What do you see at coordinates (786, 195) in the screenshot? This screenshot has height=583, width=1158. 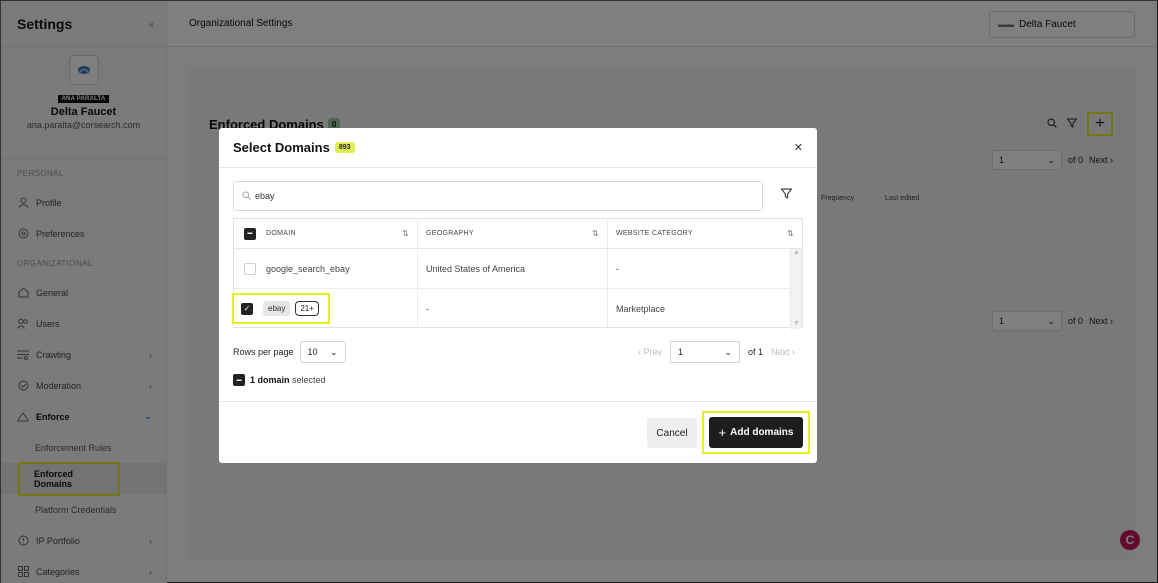 I see `filter-icon` at bounding box center [786, 195].